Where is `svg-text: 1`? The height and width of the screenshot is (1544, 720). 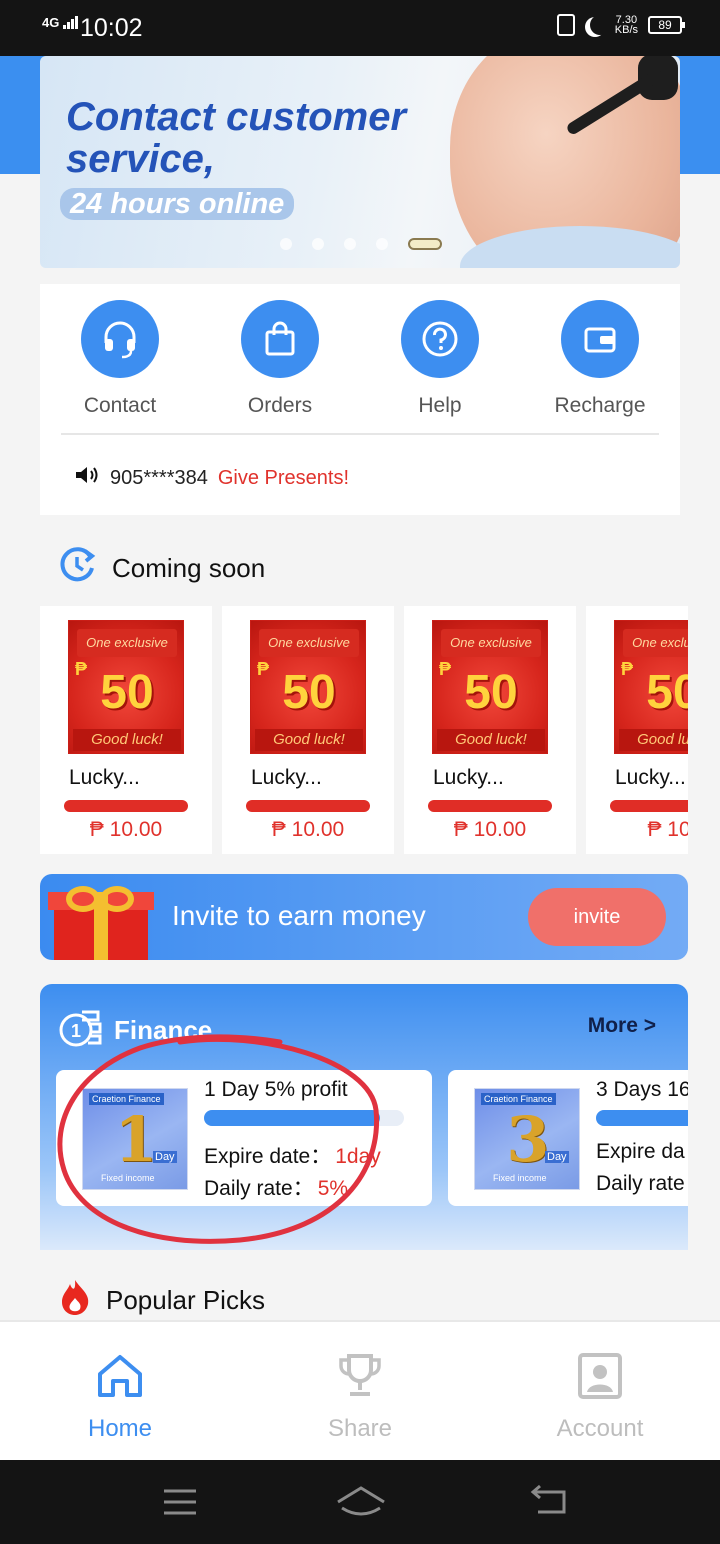
svg-text: 1 is located at coordinates (76, 1031).